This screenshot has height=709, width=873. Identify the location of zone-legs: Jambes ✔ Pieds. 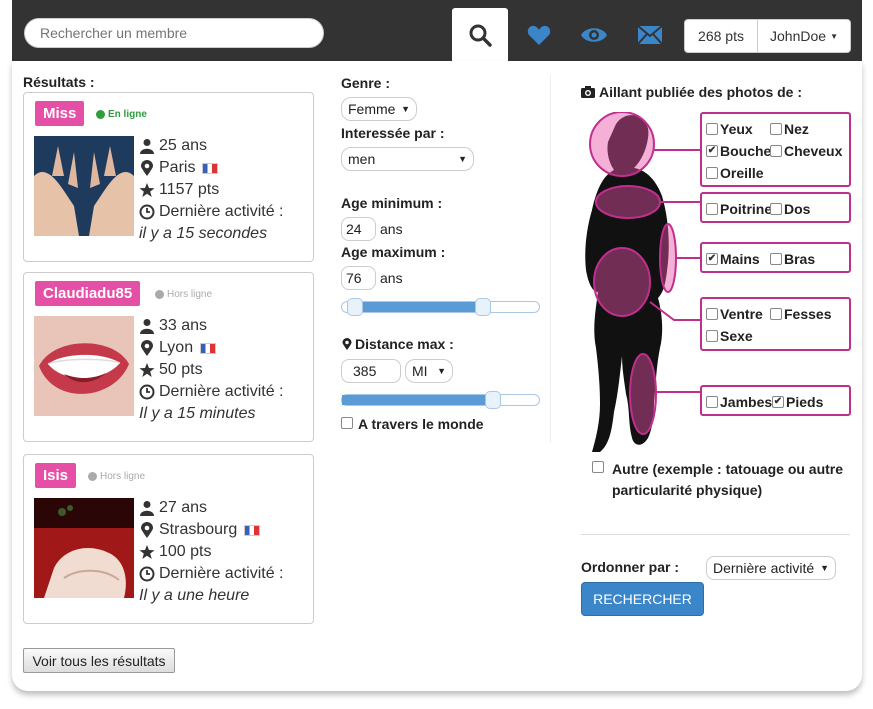
(775, 400).